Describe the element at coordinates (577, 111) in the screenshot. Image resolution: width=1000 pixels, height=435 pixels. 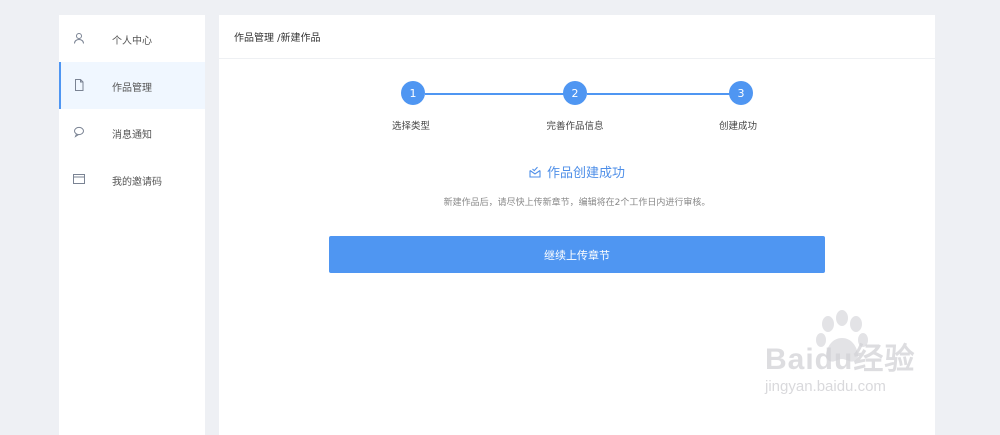
I see `step-progress: 1 2 3 选择类型 完善作品信息 创建成功` at that location.